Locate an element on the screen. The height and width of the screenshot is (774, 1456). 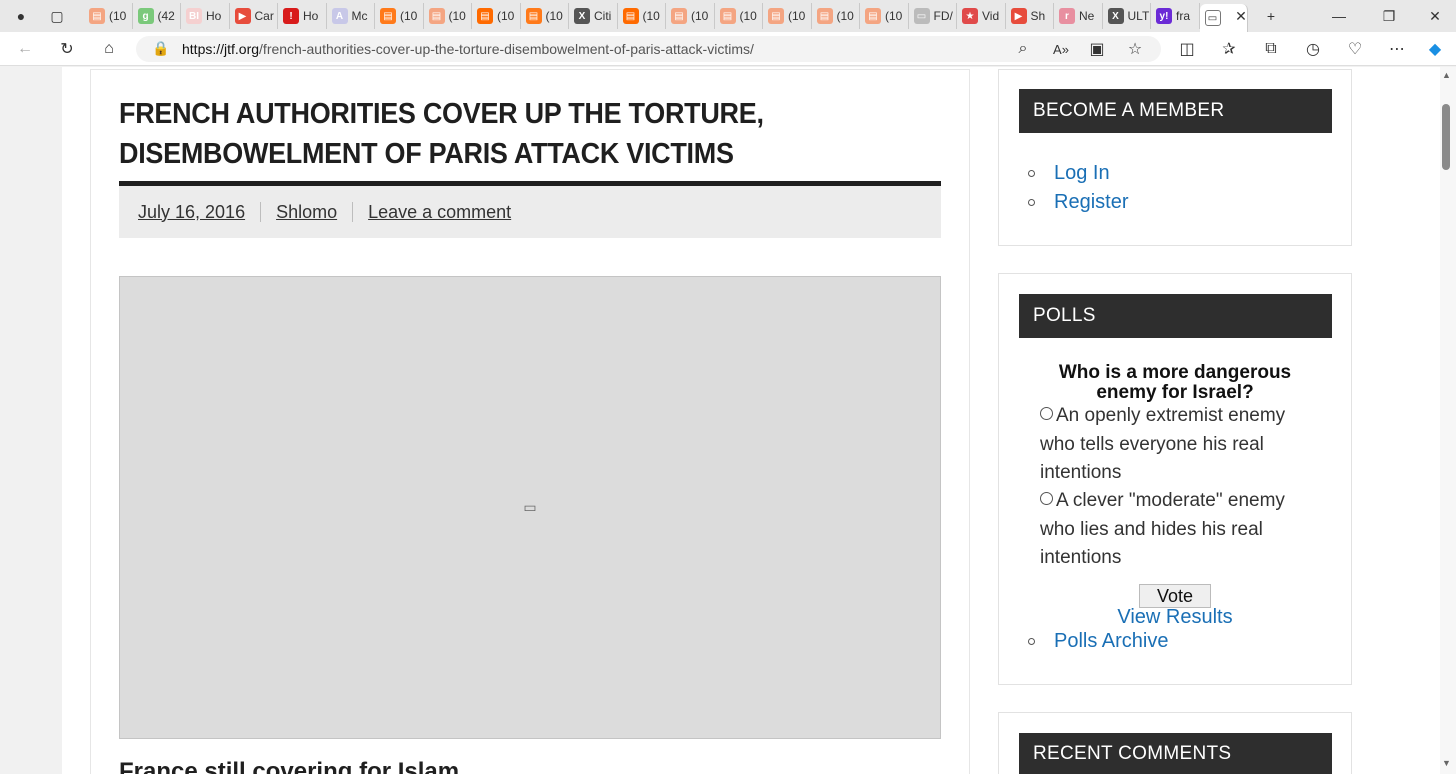
photo-placeholder-icon: ▭ is located at coordinates (530, 507).